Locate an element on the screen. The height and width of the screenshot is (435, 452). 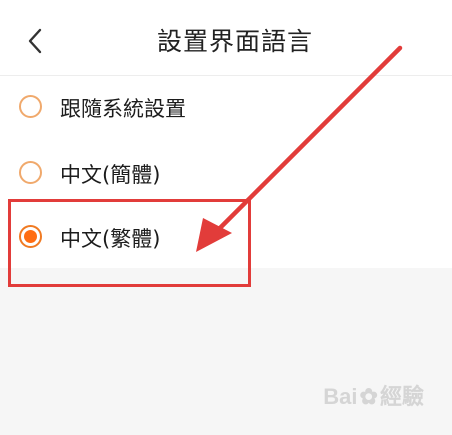
option-label: 中文(繁體) is located at coordinates (110, 239).